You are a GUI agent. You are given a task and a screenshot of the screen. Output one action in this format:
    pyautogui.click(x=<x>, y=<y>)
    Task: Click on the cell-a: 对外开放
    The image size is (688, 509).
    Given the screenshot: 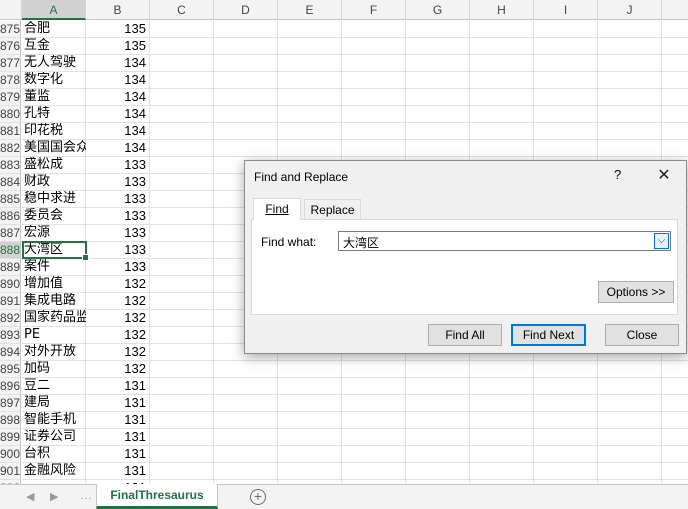 What is the action you would take?
    pyautogui.click(x=55, y=352)
    